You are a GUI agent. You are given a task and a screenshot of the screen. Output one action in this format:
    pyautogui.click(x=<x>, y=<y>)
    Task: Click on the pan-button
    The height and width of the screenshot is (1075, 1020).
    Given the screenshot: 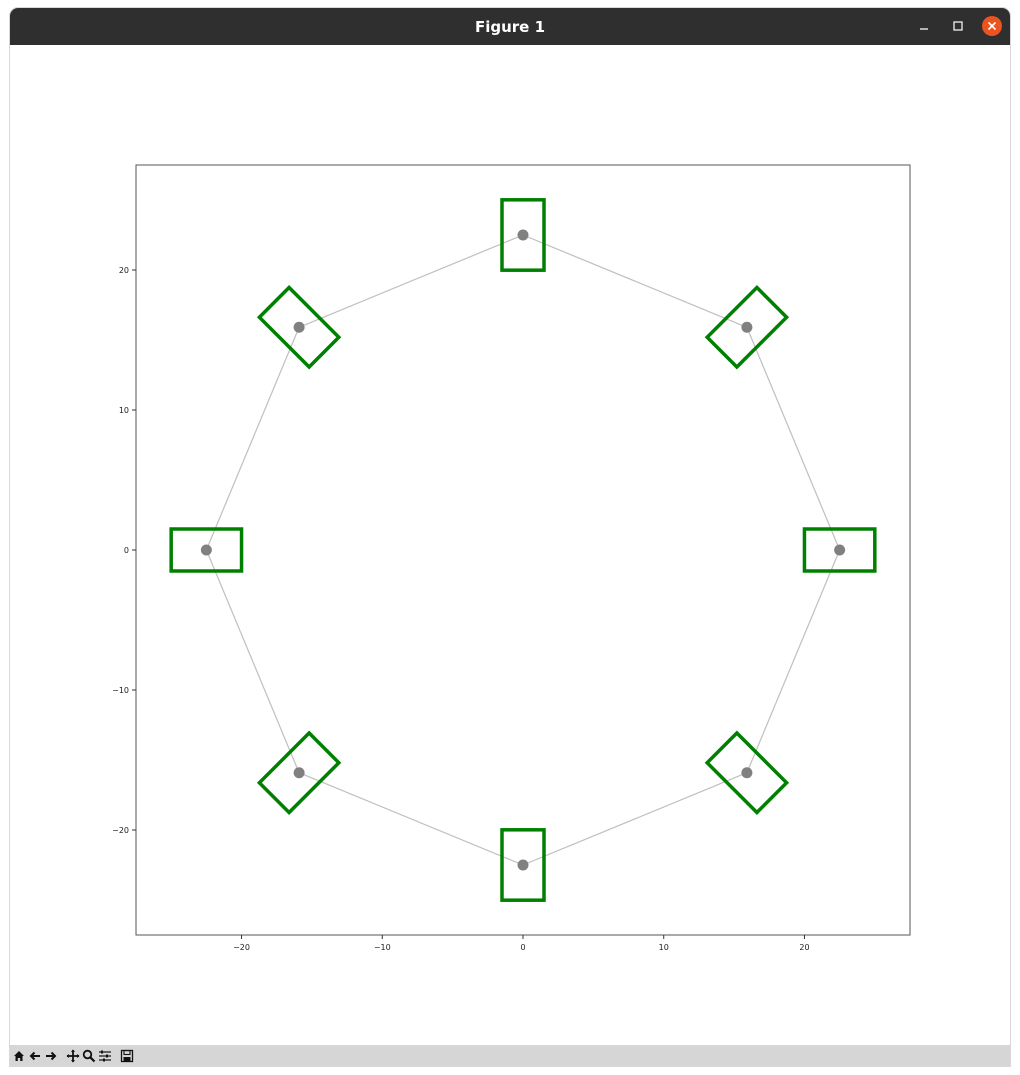 What is the action you would take?
    pyautogui.click(x=73, y=1056)
    